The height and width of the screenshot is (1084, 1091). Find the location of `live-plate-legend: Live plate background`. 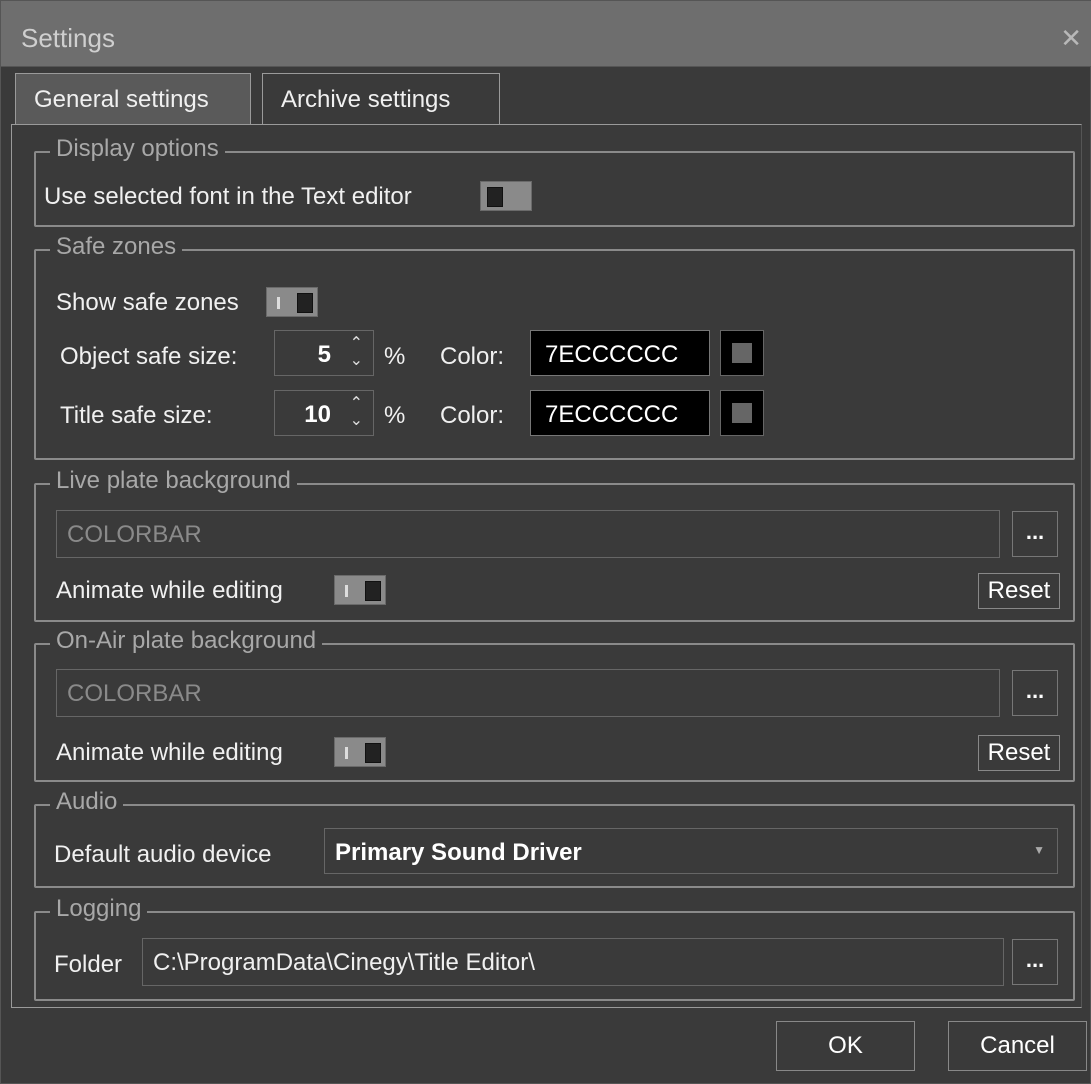

live-plate-legend: Live plate background is located at coordinates (173, 481).